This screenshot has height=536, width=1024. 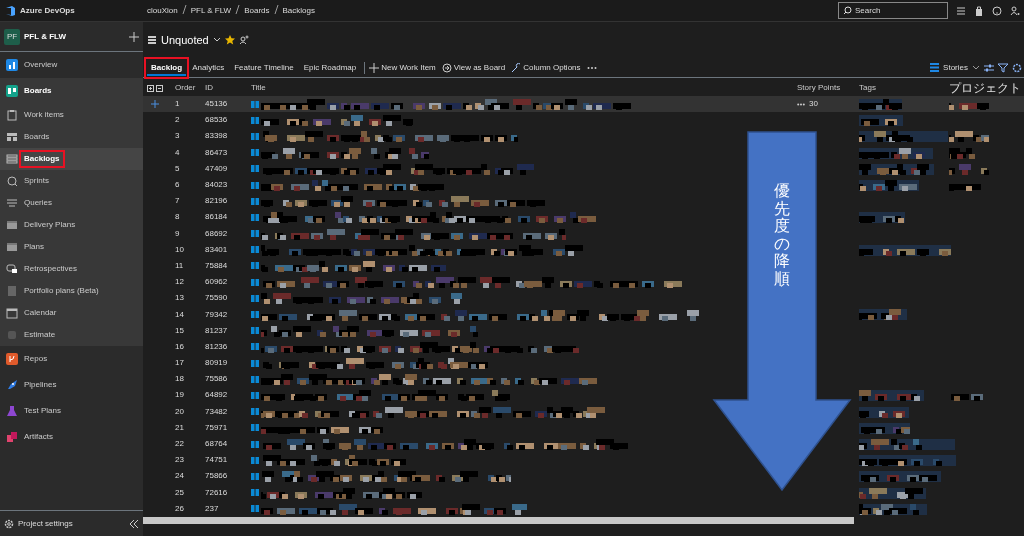 What do you see at coordinates (479, 67) in the screenshot?
I see `toolbar-button: View as Board` at bounding box center [479, 67].